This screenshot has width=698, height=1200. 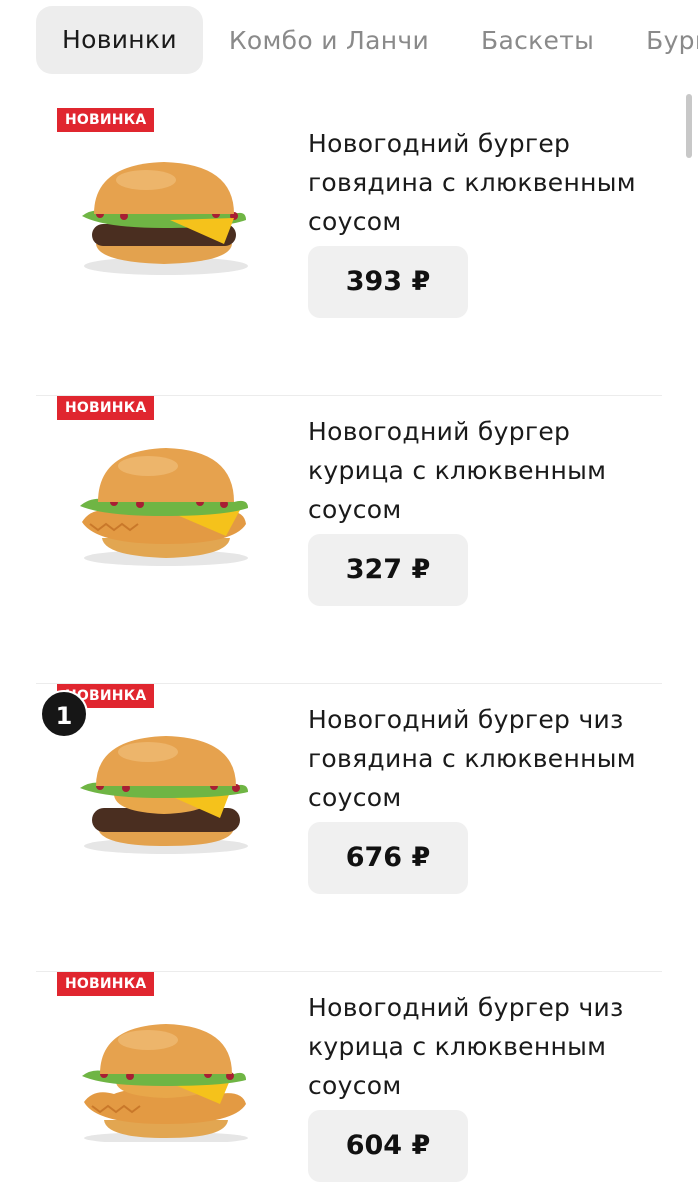 I want to click on price-button: 393 ₽, so click(x=388, y=282).